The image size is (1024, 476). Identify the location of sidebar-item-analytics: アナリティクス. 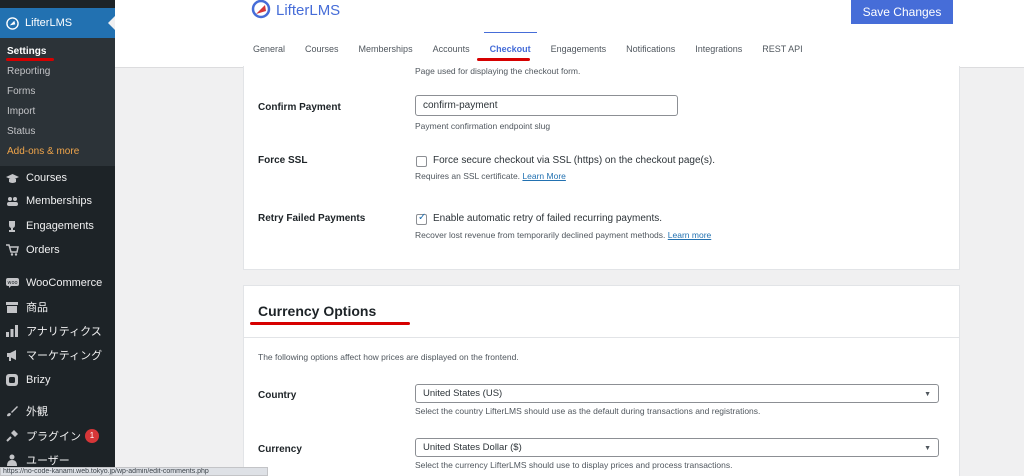
(57, 331).